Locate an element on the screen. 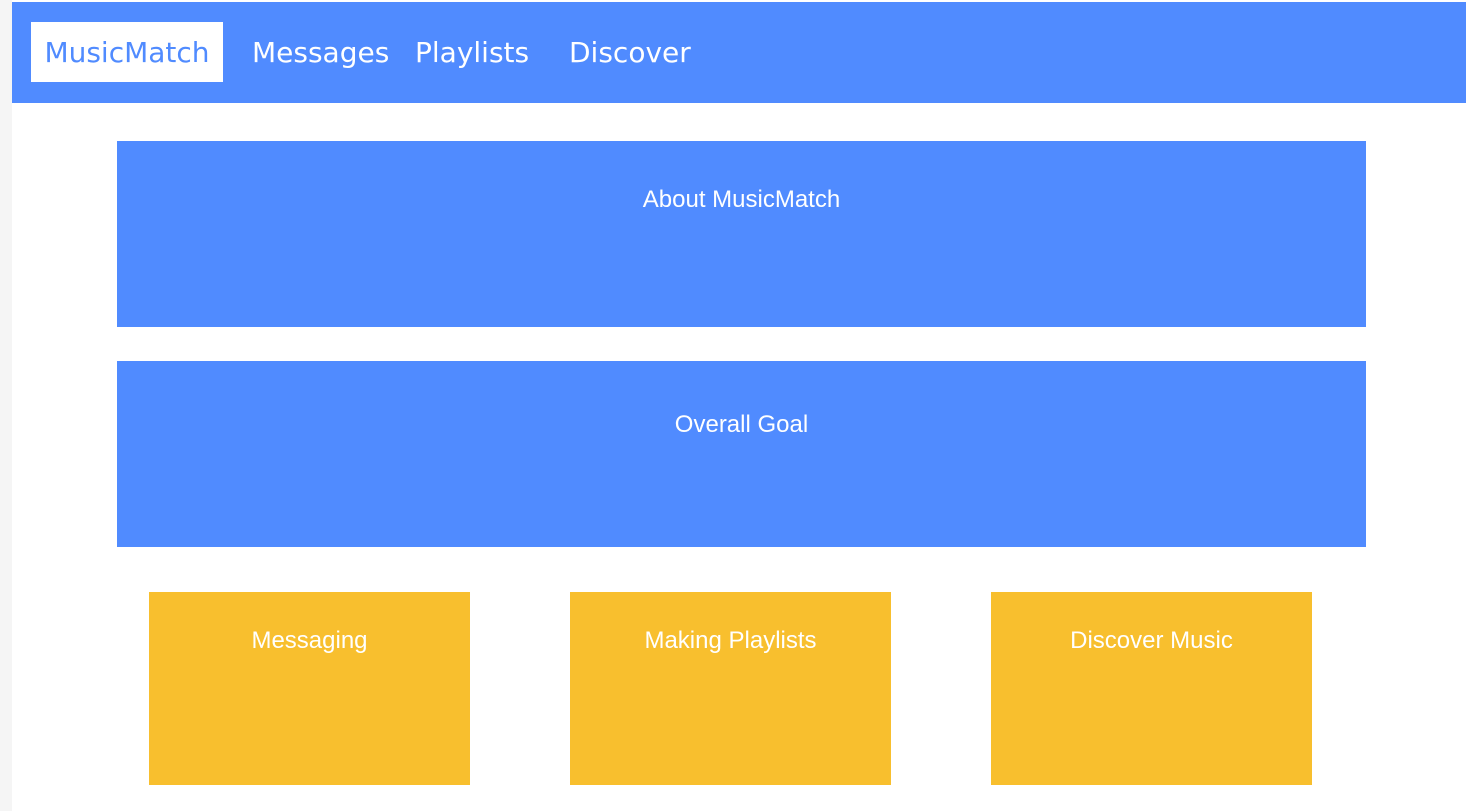 The width and height of the screenshot is (1466, 811). nav-link-discover: Discover is located at coordinates (630, 52).